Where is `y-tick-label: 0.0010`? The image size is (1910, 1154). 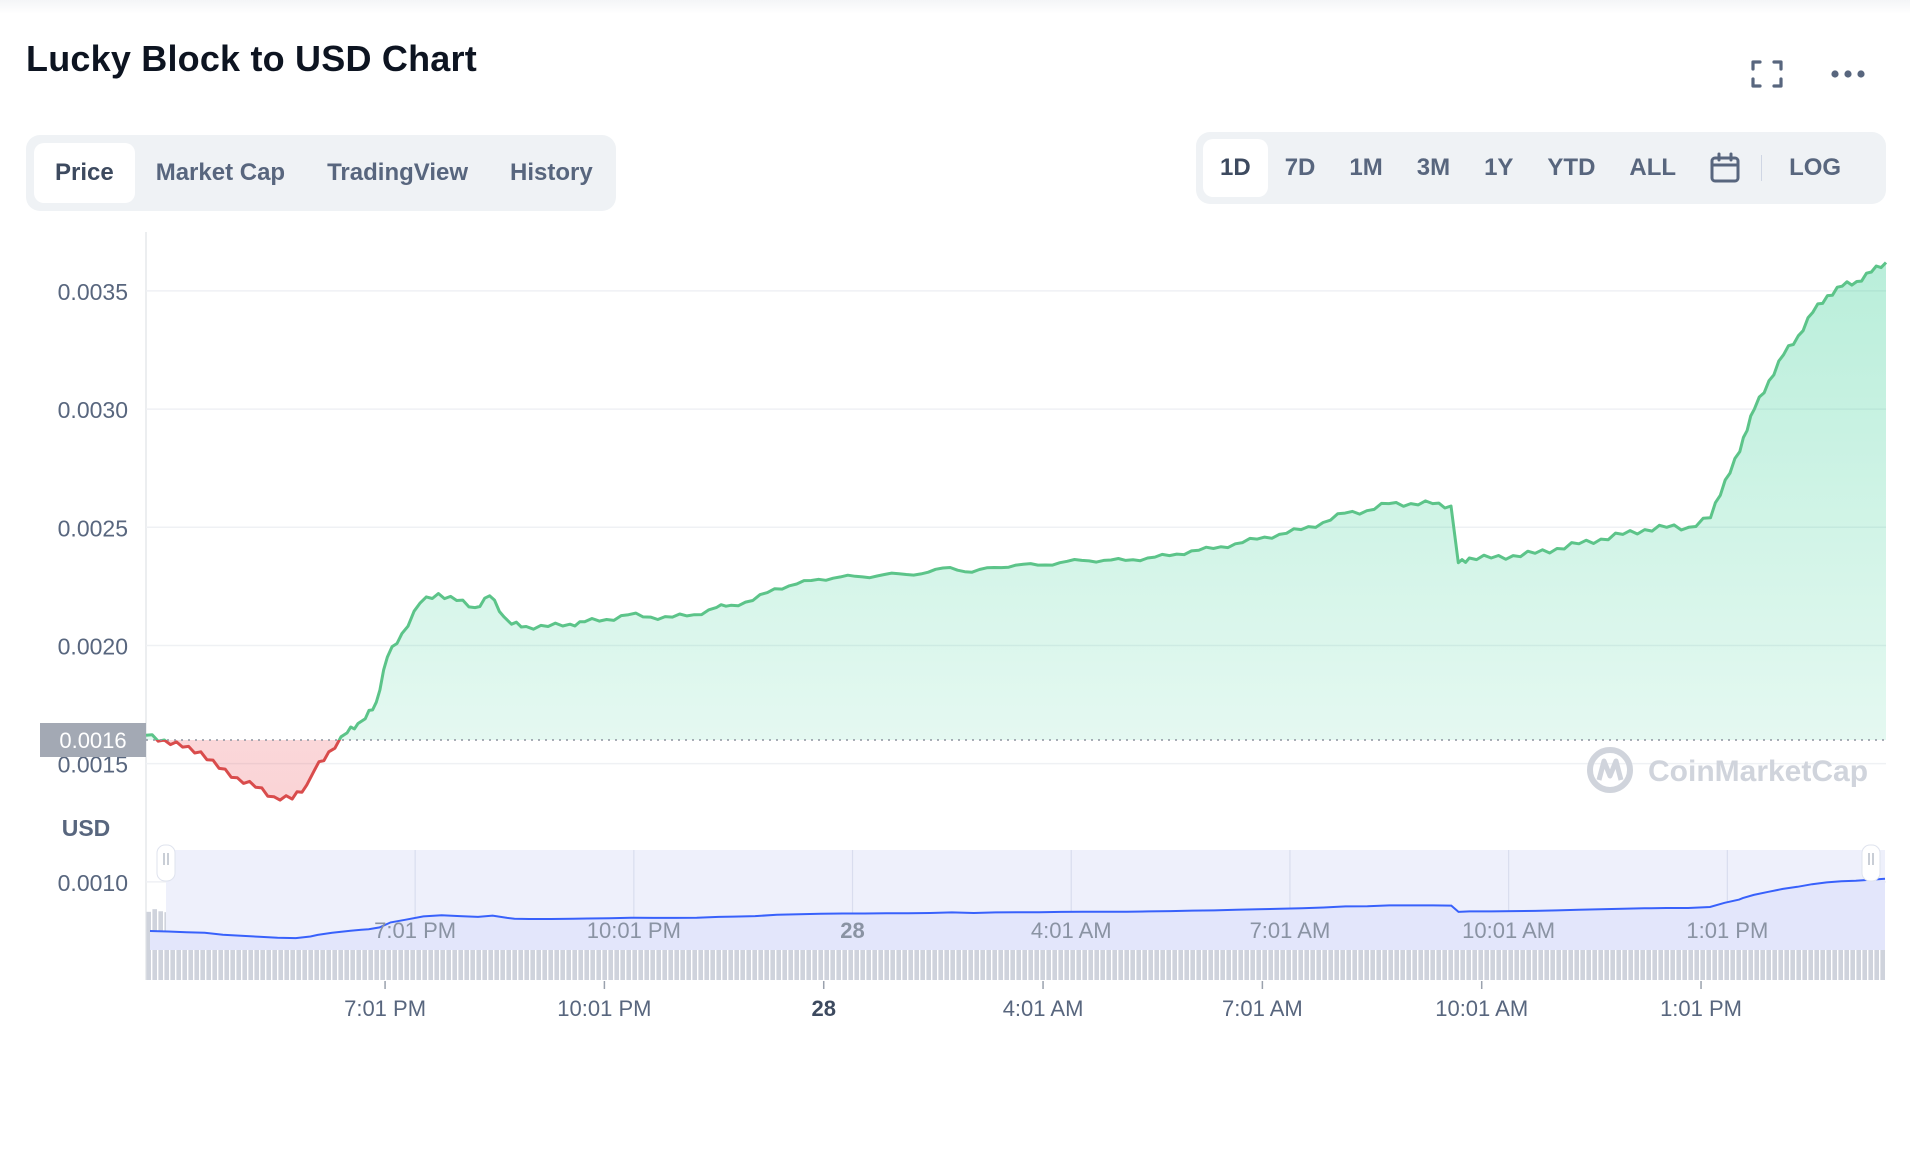 y-tick-label: 0.0010 is located at coordinates (93, 883).